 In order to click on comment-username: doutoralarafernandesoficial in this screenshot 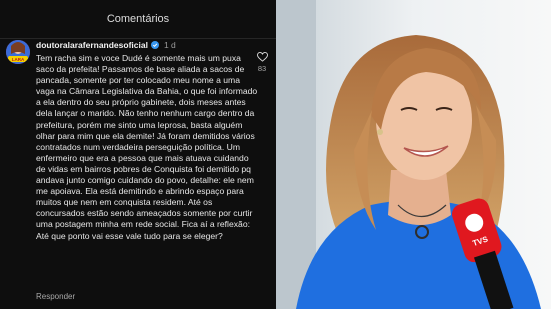, I will do `click(92, 45)`.